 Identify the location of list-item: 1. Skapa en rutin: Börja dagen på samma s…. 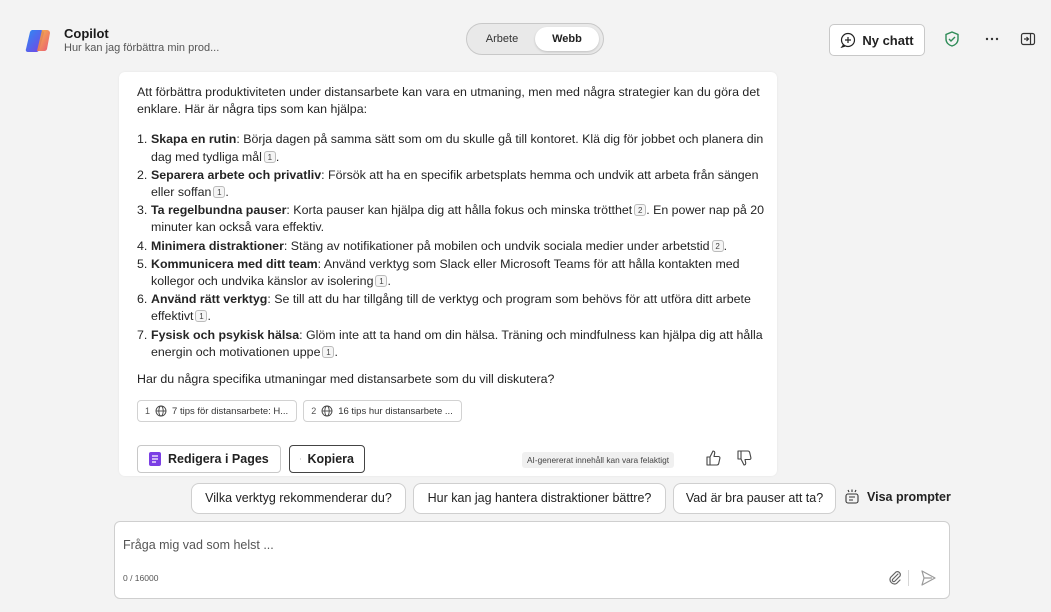
(452, 148).